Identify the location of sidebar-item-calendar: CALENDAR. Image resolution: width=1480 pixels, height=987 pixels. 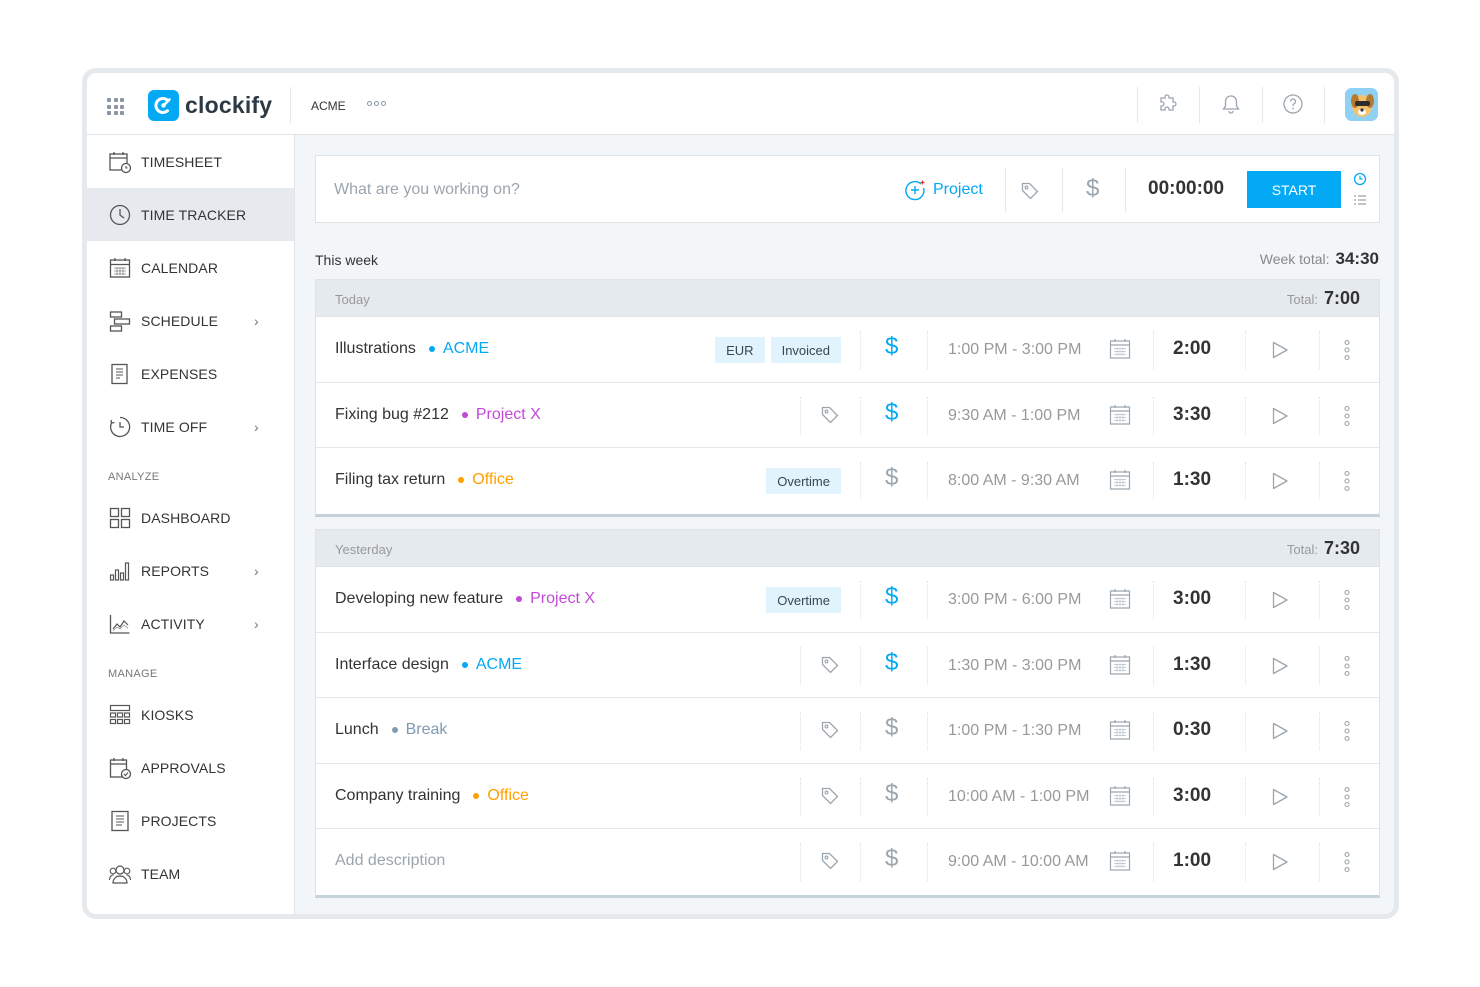
(190, 267).